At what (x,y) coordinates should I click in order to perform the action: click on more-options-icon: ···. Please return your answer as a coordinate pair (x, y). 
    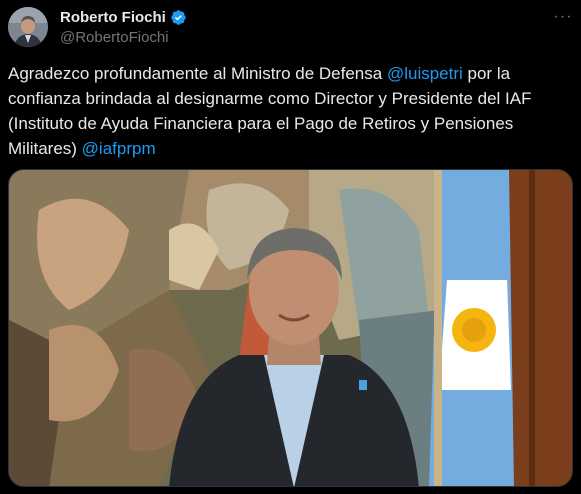
    Looking at the image, I should click on (563, 17).